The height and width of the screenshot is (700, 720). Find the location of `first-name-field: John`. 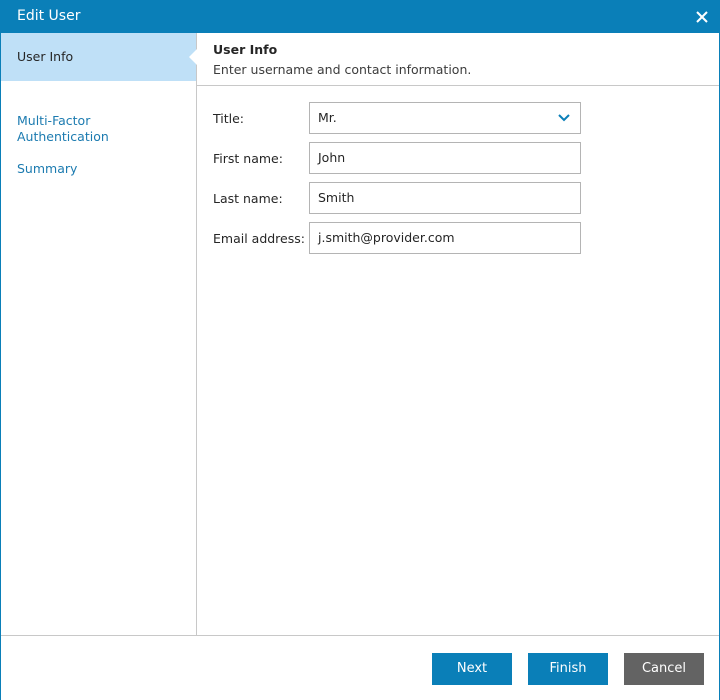

first-name-field: John is located at coordinates (445, 158).